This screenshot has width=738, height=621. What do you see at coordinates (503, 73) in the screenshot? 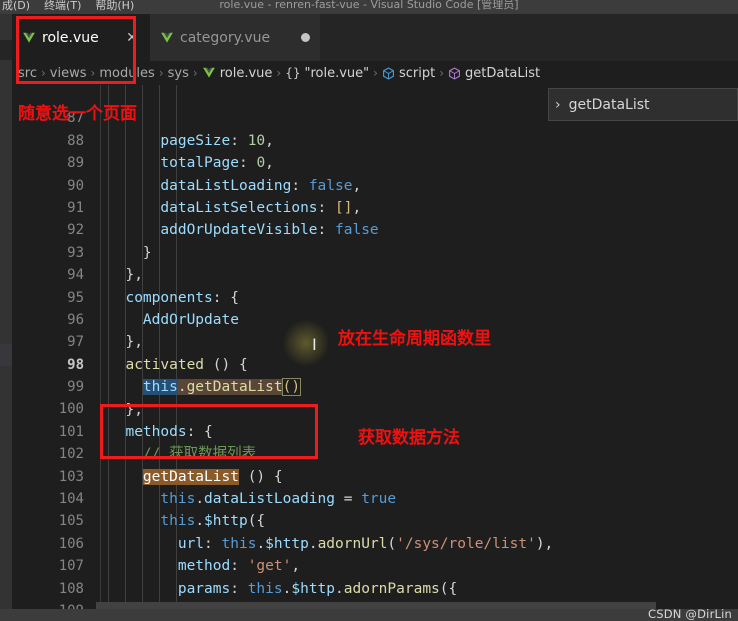
I see `breadcrumb-label: getDataList` at bounding box center [503, 73].